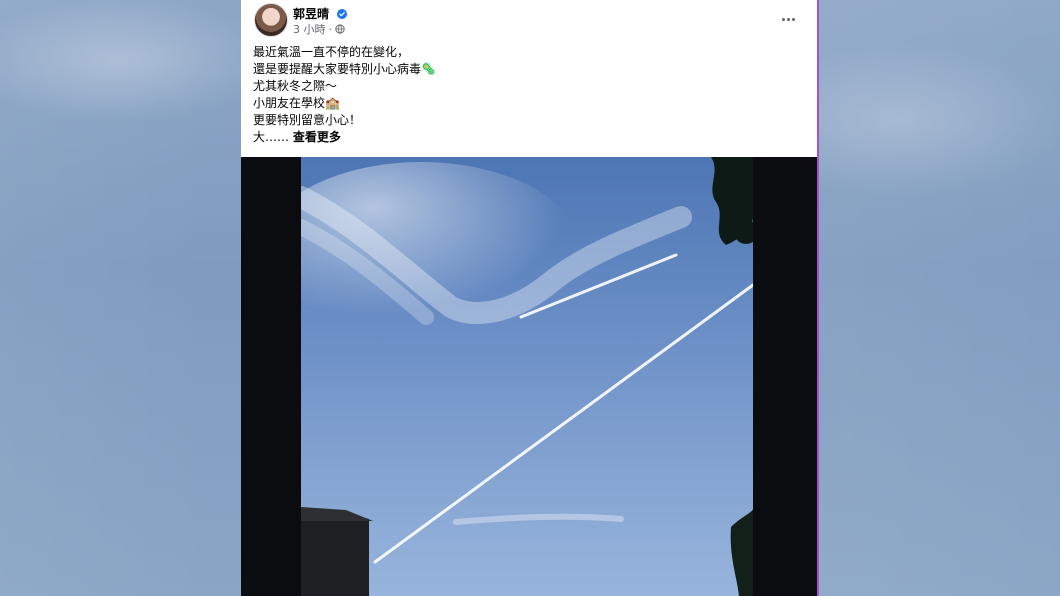 This screenshot has width=1060, height=596. I want to click on author-name-row: 郭昱晴, so click(320, 13).